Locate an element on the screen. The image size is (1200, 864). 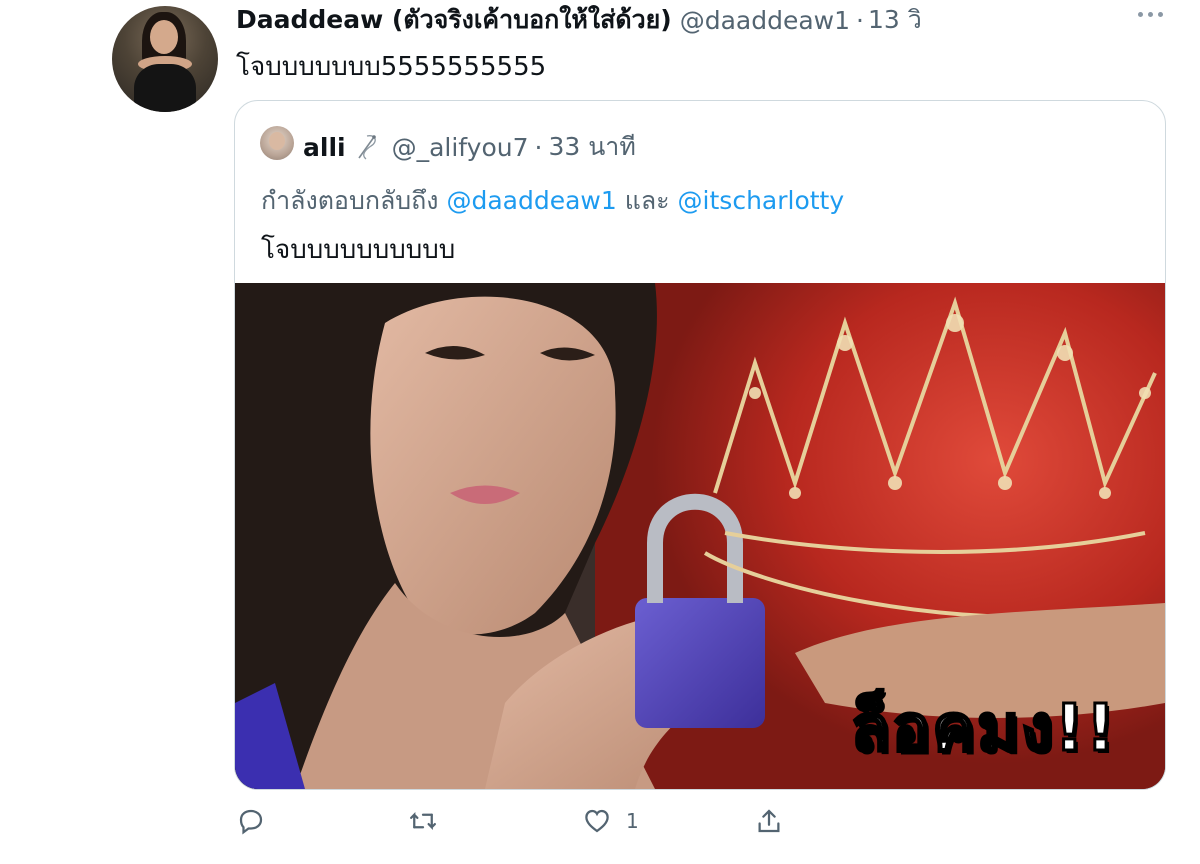
tweet-text: โจบบบบบบบ5555555555 is located at coordinates (391, 67).